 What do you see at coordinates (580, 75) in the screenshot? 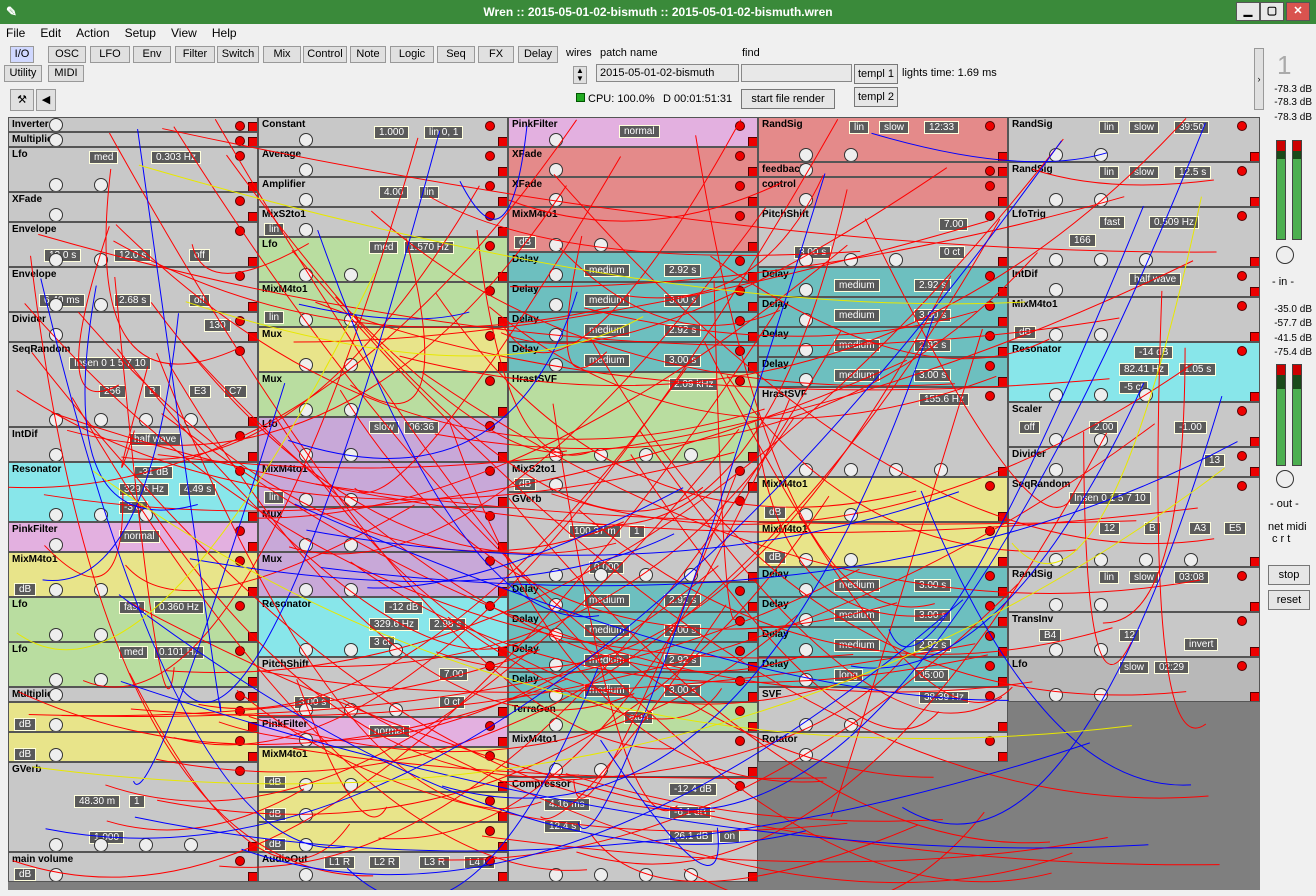
I see `wires-stepper: ▲ ▼` at bounding box center [580, 75].